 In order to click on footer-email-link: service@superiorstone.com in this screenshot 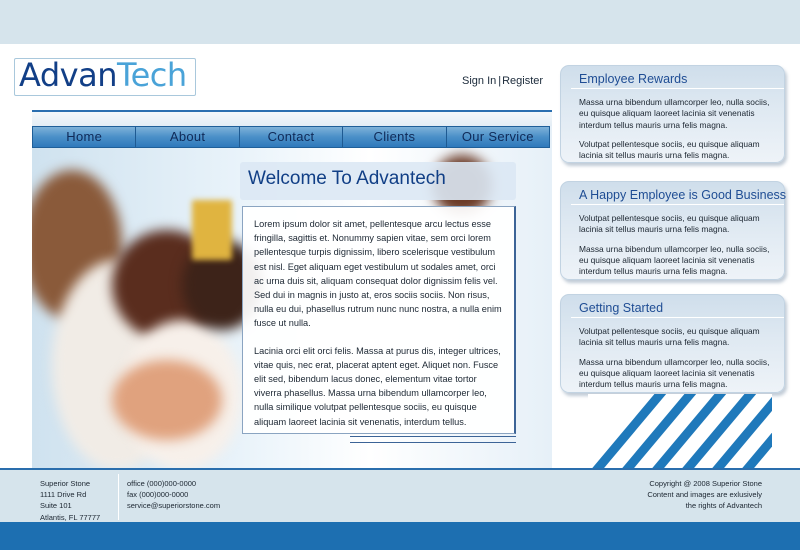, I will do `click(173, 505)`.